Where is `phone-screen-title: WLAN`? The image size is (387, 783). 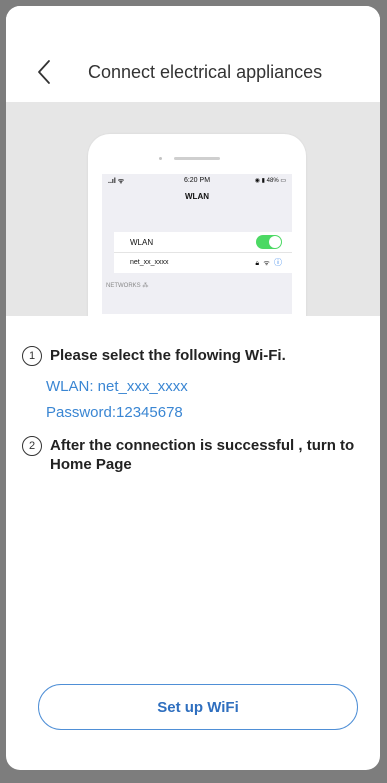
phone-screen-title: WLAN is located at coordinates (197, 196).